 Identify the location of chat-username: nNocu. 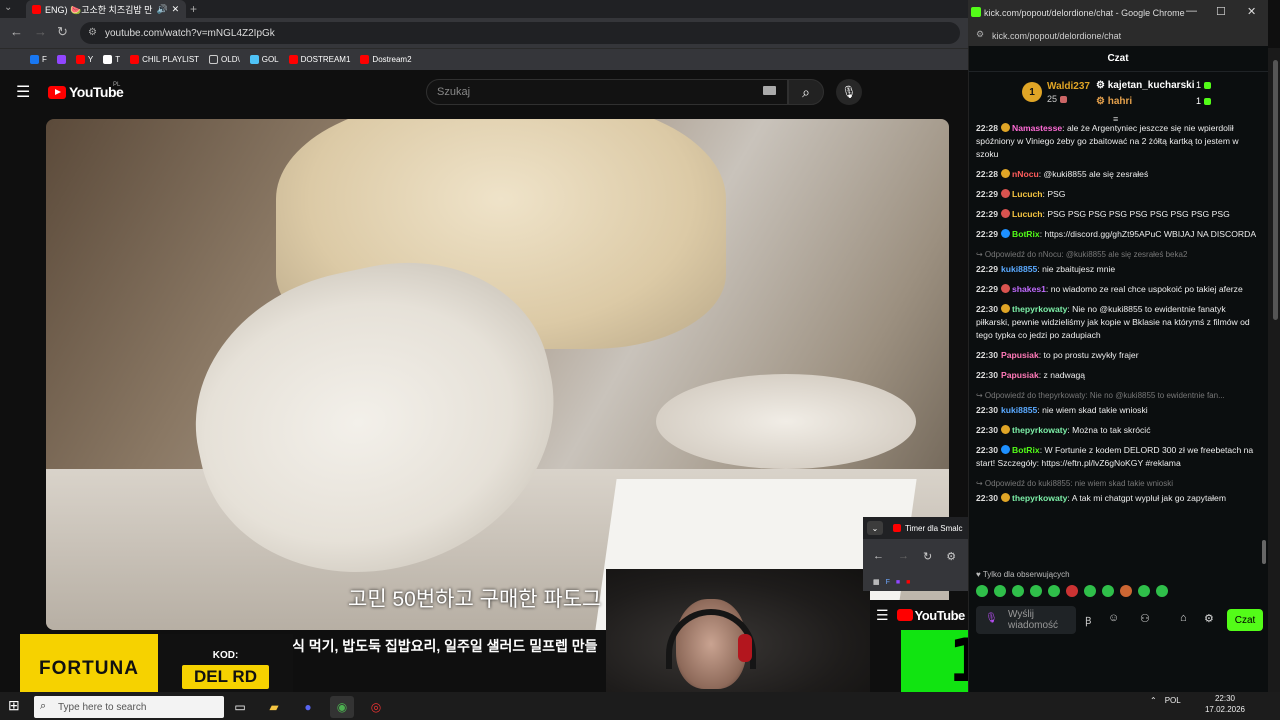
(1025, 174).